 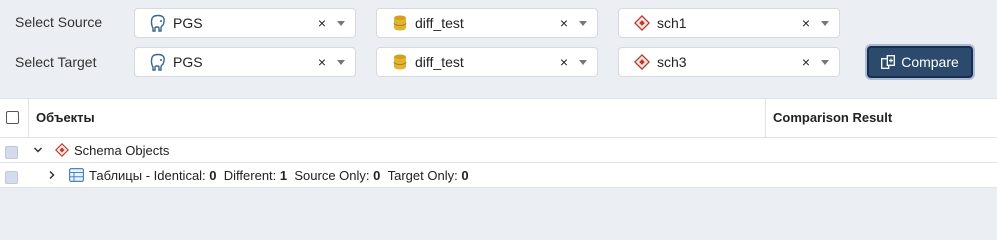 I want to click on target-server-select: PGS ×, so click(x=245, y=62).